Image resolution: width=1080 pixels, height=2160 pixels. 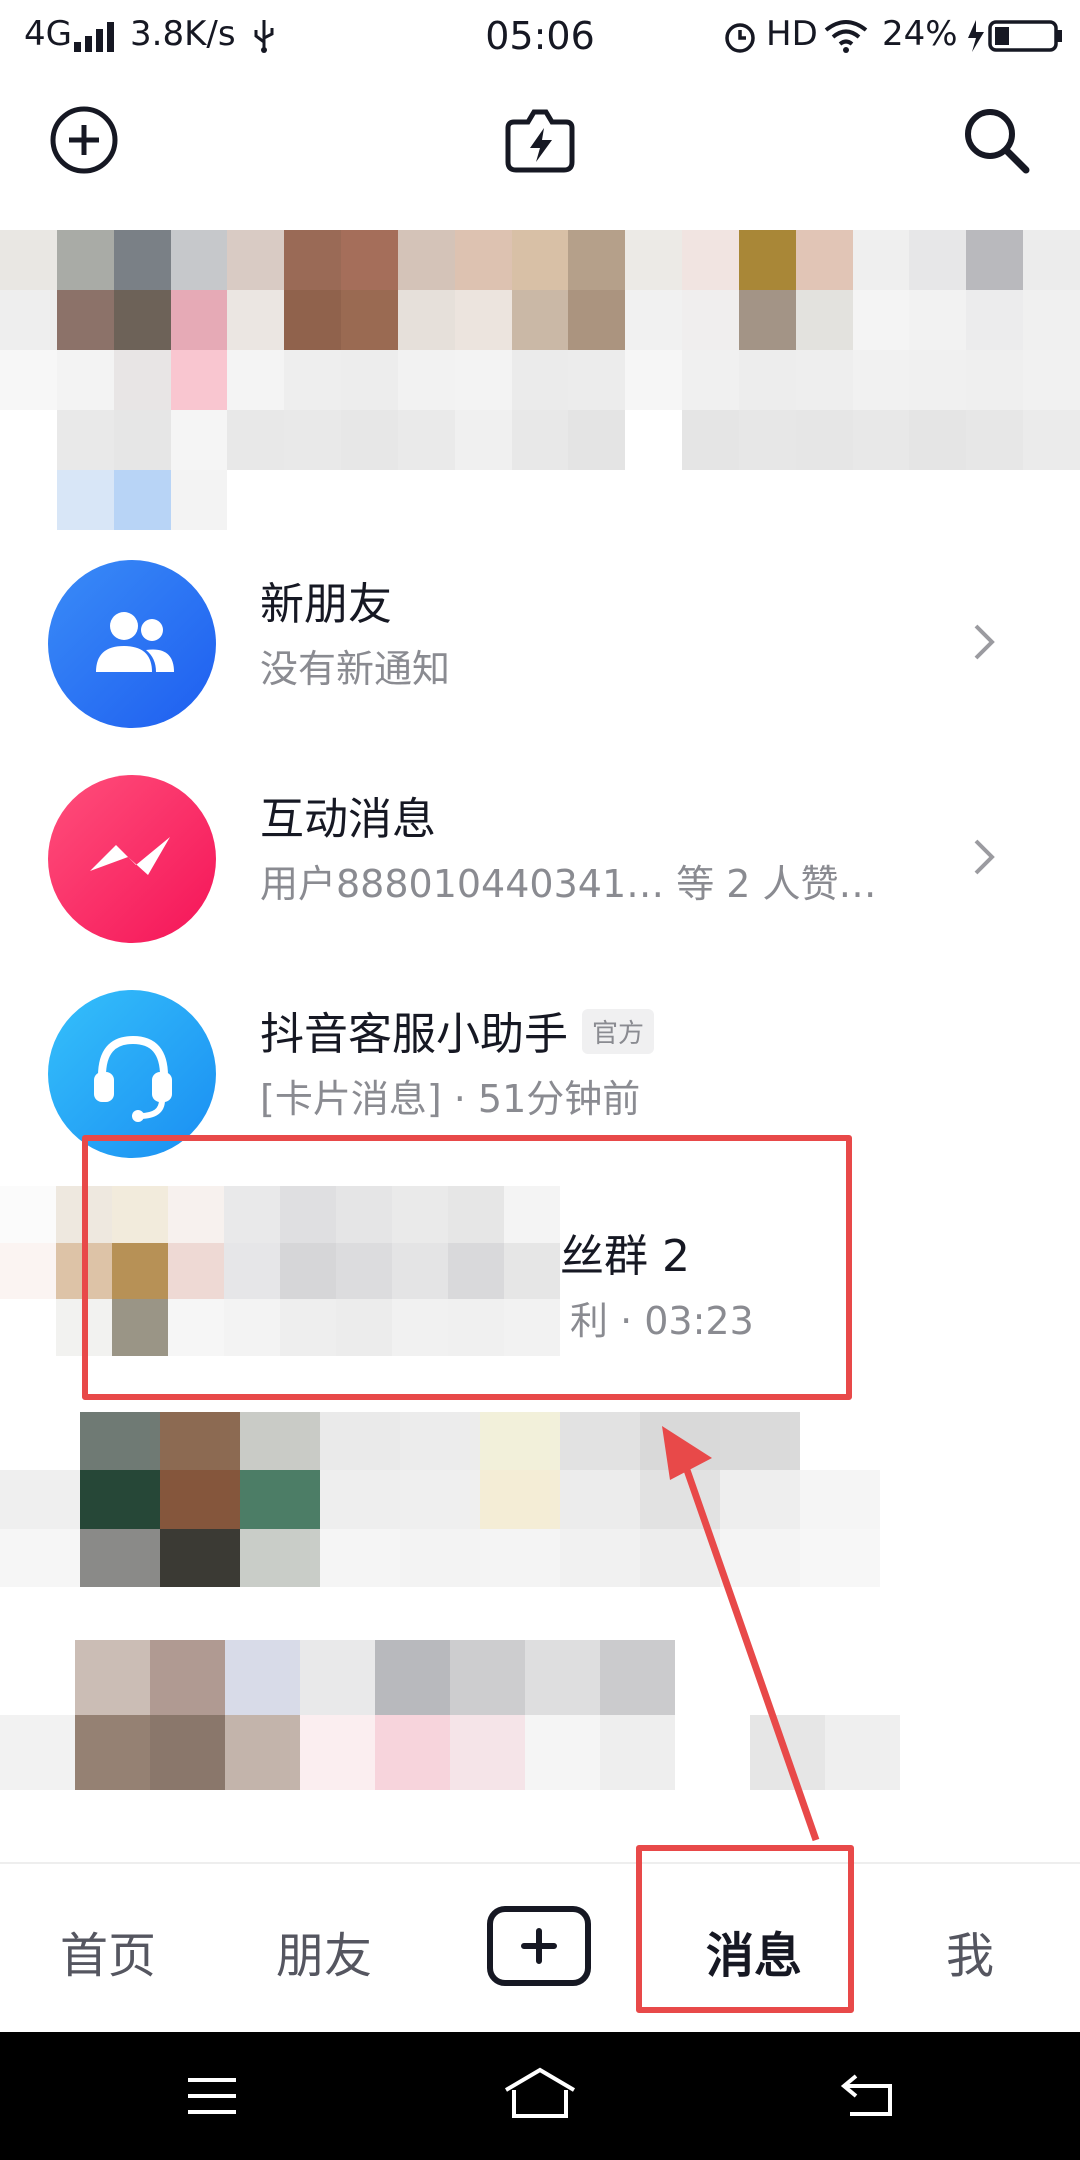 What do you see at coordinates (450, 1099) in the screenshot?
I see `item-subtitle: [卡片消息] · 51分钟前` at bounding box center [450, 1099].